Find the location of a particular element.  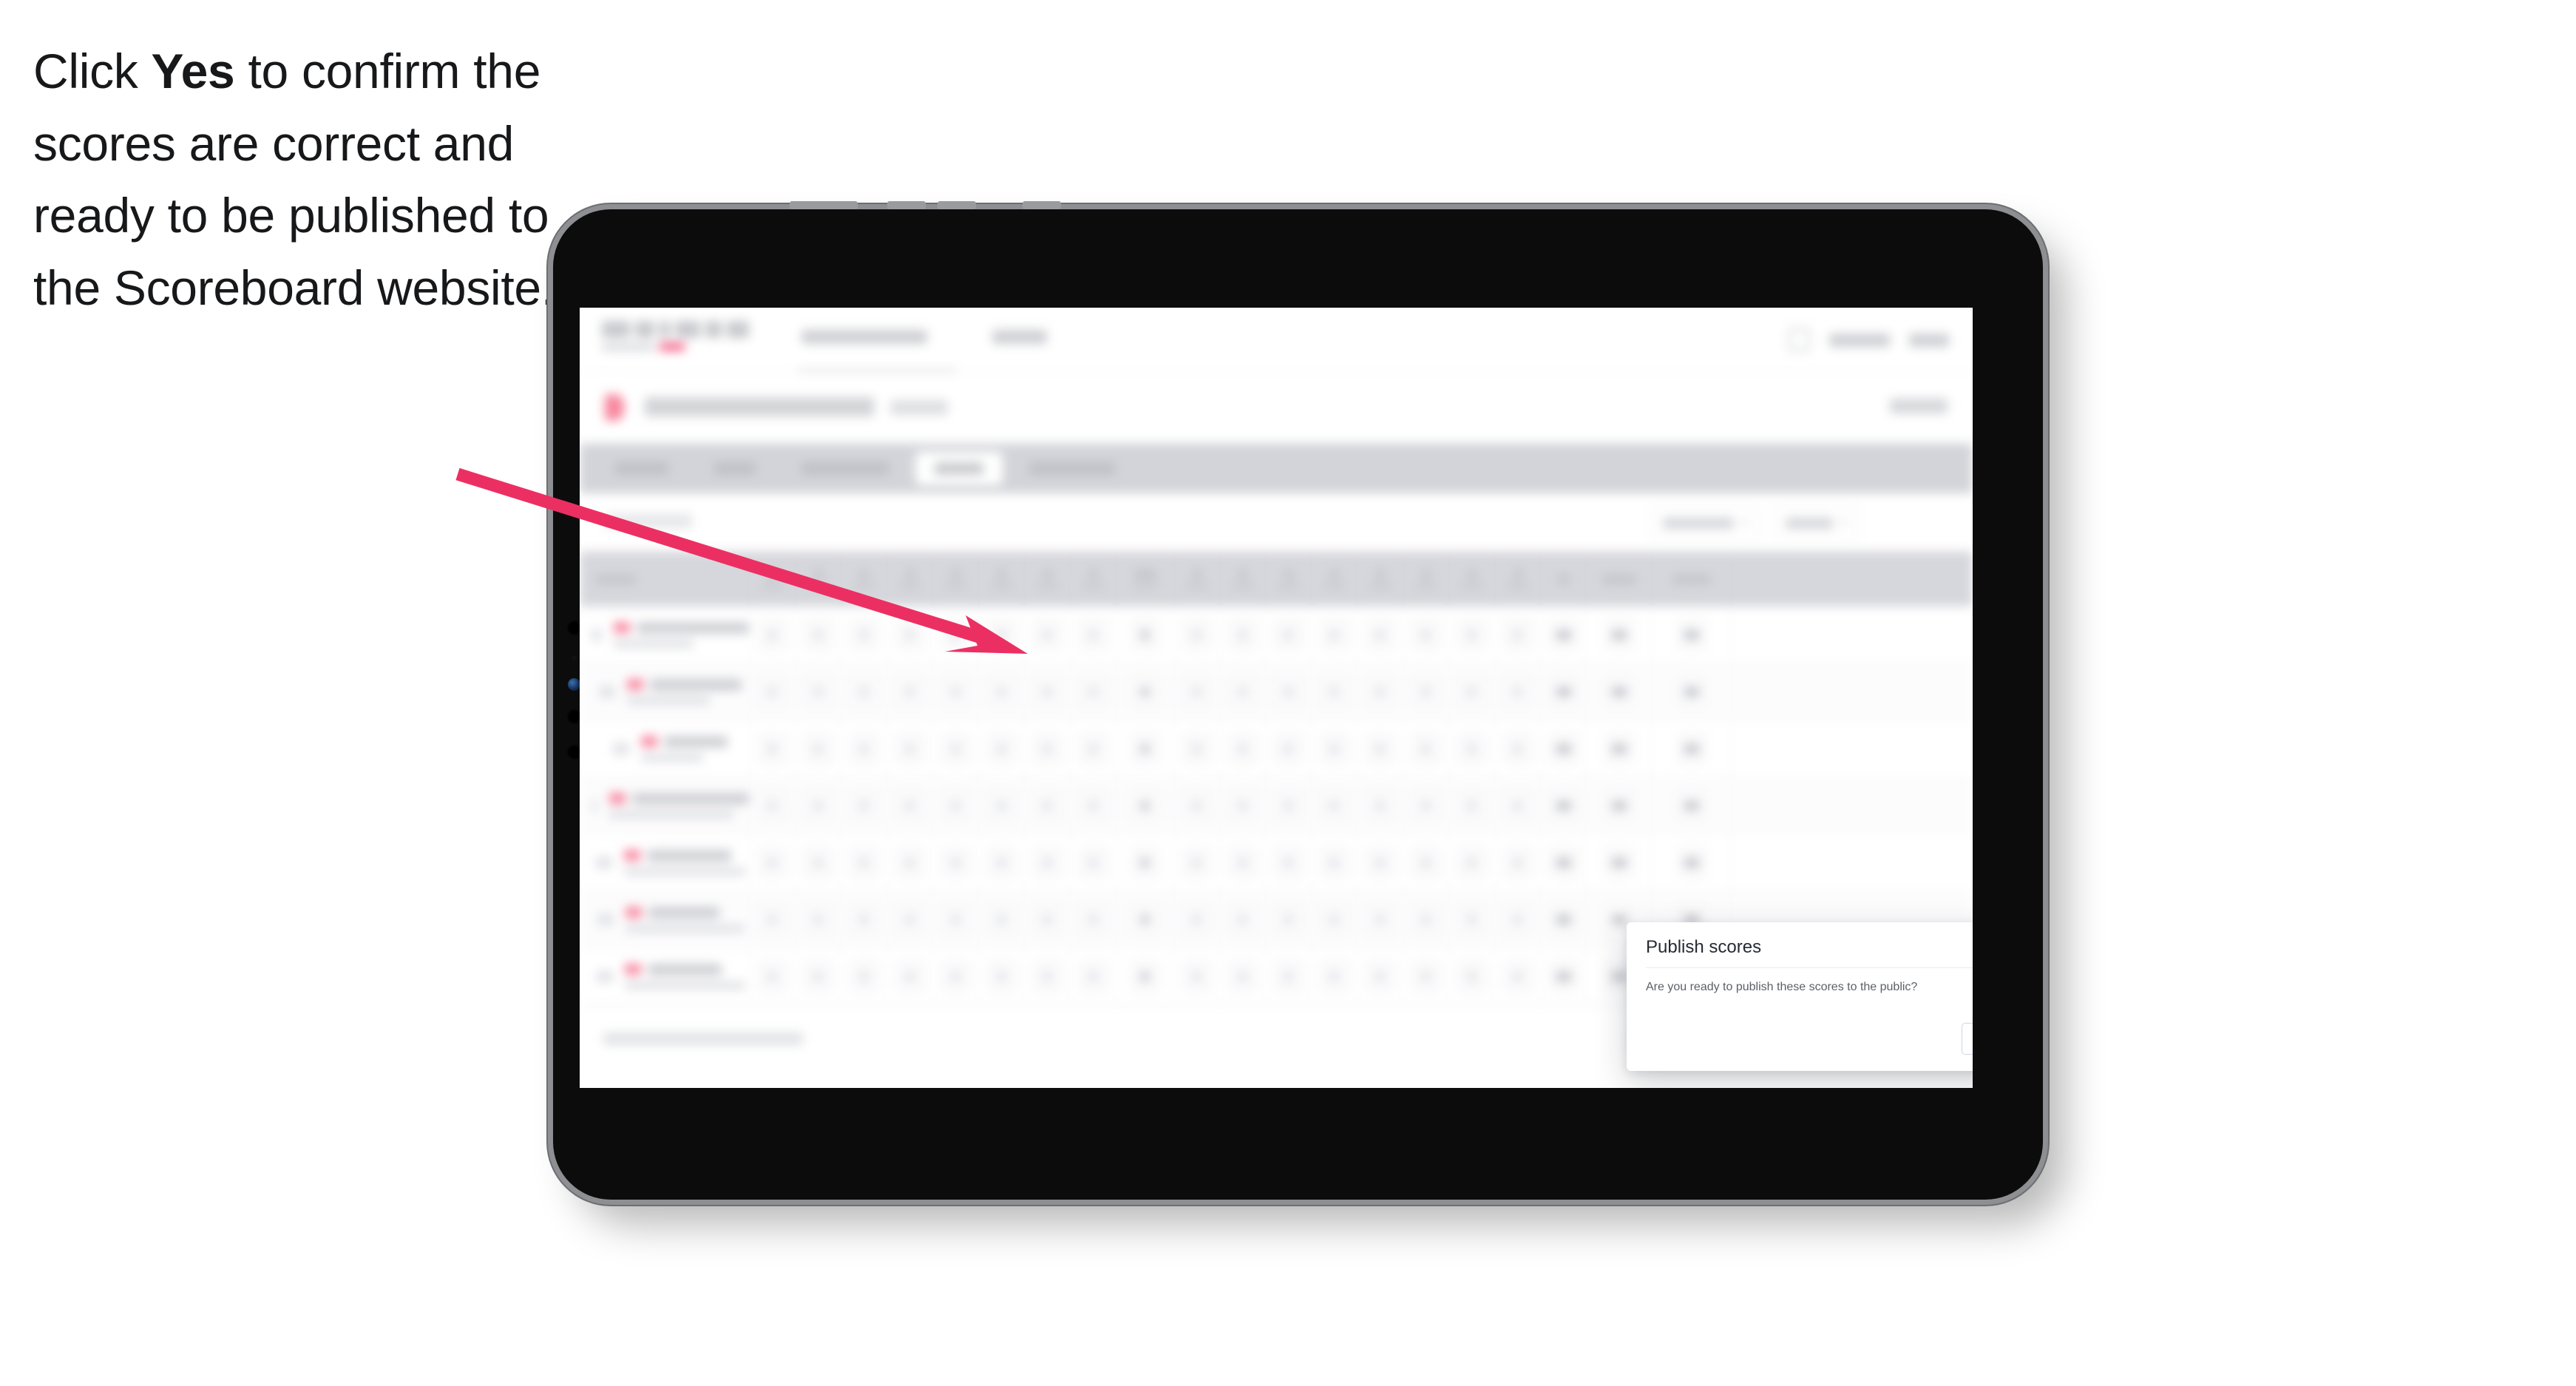

device-button-volume-up is located at coordinates (906, 205).